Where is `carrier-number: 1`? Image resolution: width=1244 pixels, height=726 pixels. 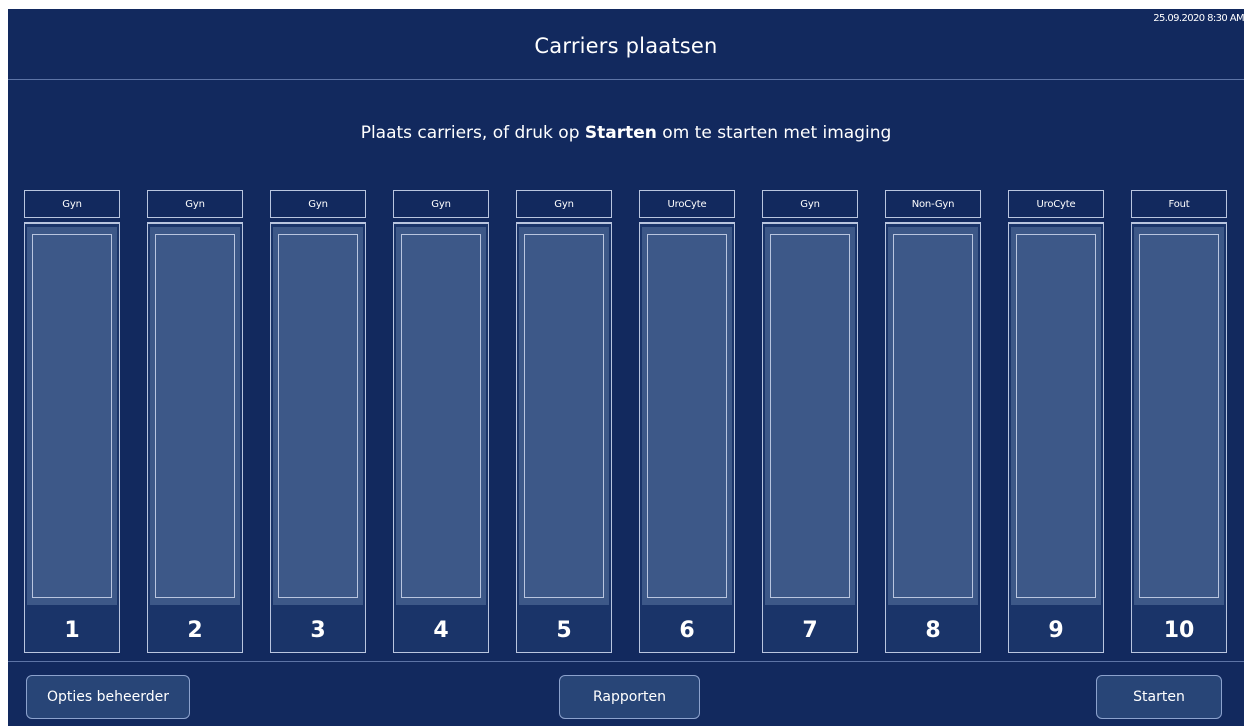
carrier-number: 1 is located at coordinates (72, 630).